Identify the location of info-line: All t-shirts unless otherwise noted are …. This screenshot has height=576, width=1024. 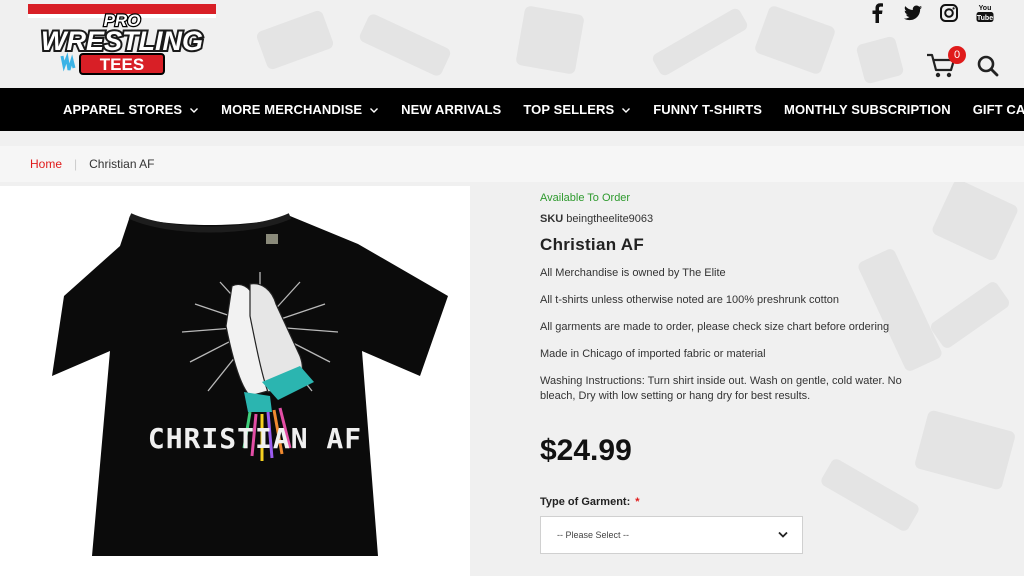
(689, 300).